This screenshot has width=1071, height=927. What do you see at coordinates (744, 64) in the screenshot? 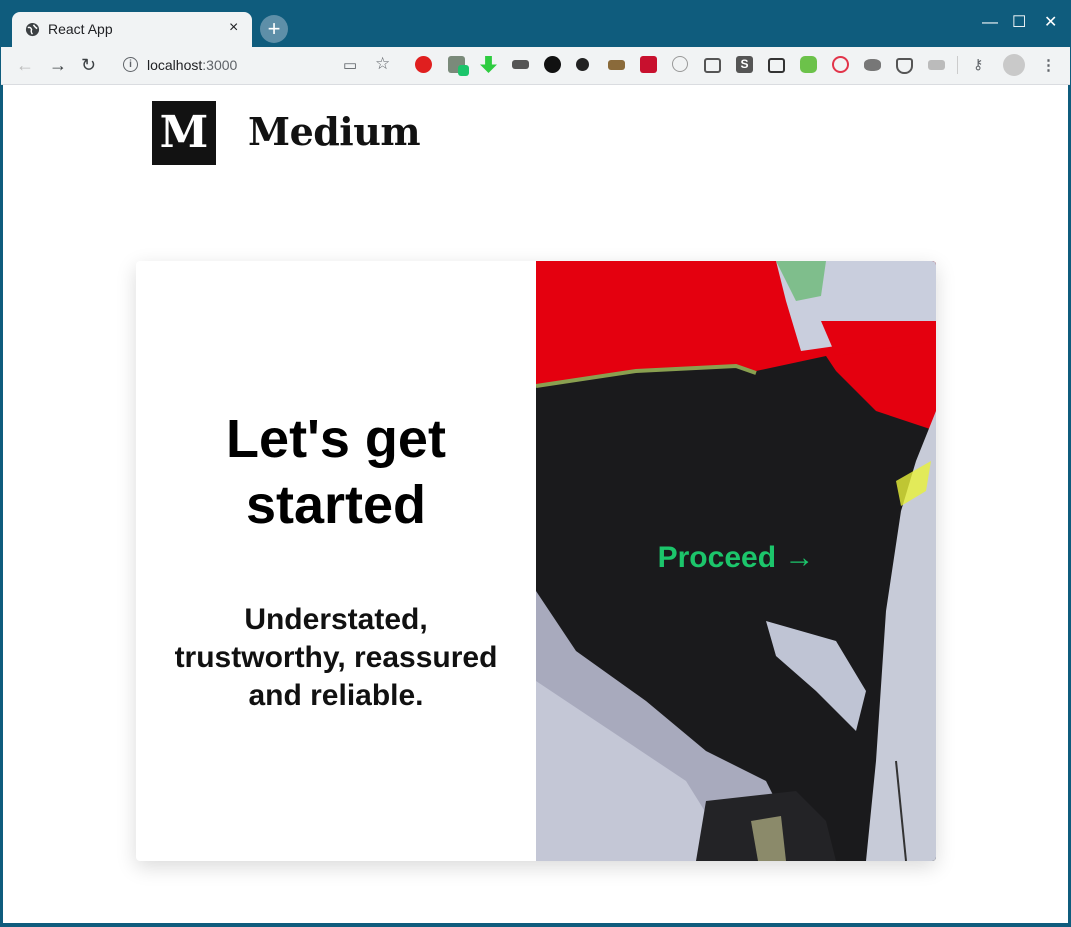
I see `s-extension-icon: S` at bounding box center [744, 64].